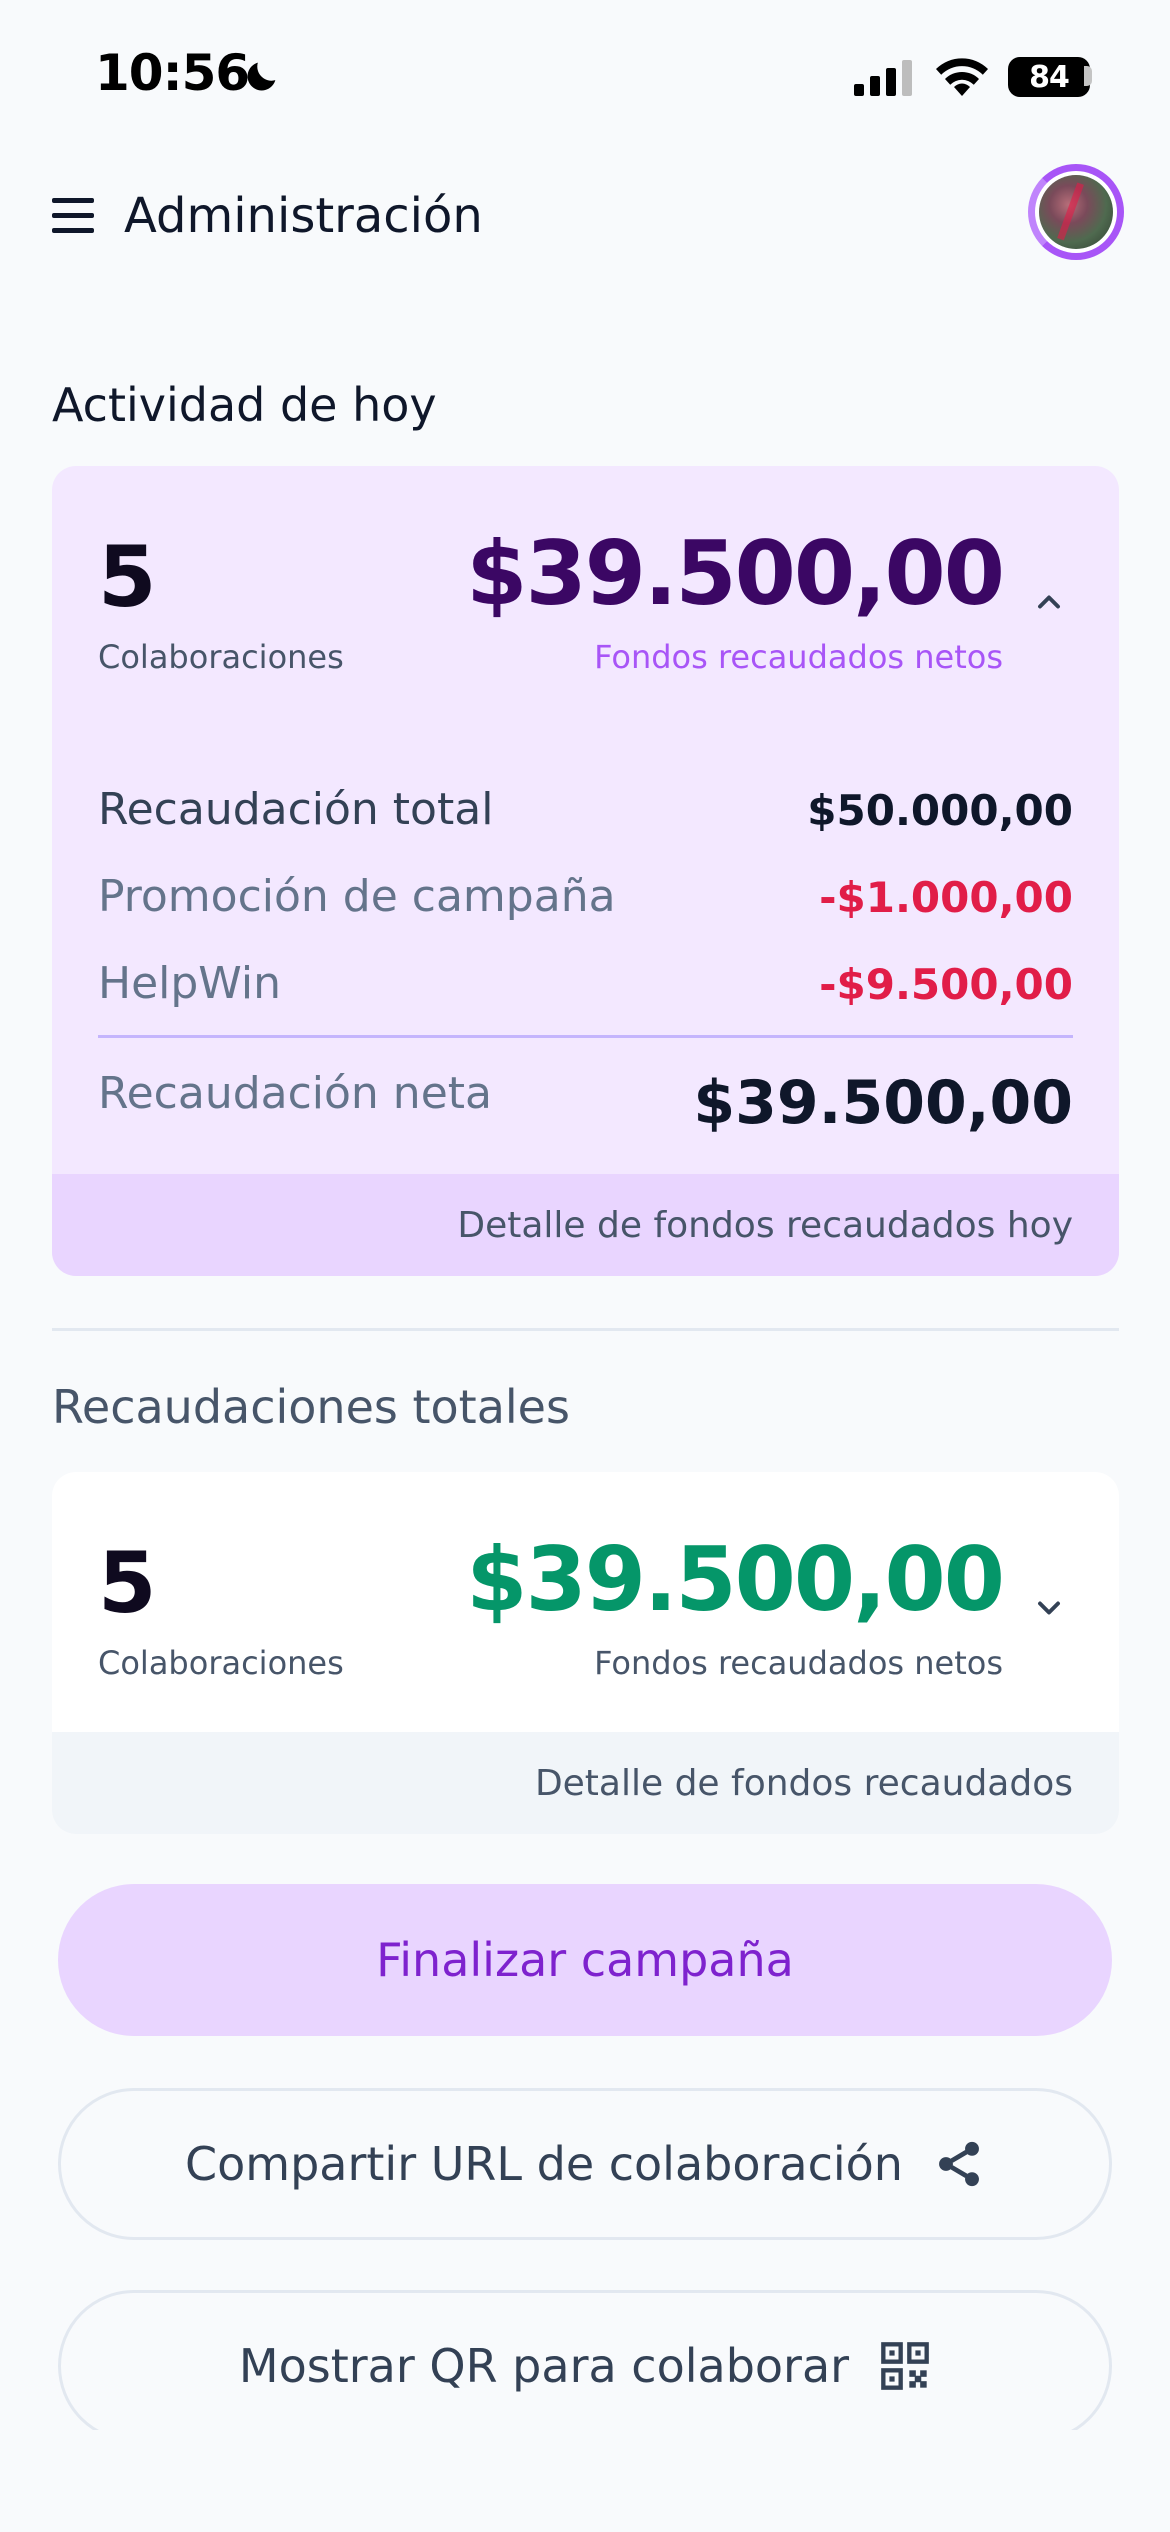 This screenshot has height=2532, width=1170. I want to click on app-header: Administración, so click(585, 215).